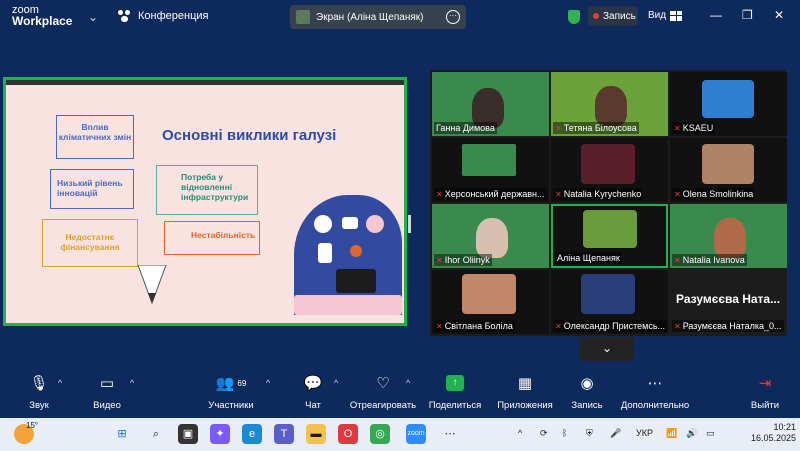 The image size is (800, 451). I want to click on record-dot-icon, so click(596, 16).